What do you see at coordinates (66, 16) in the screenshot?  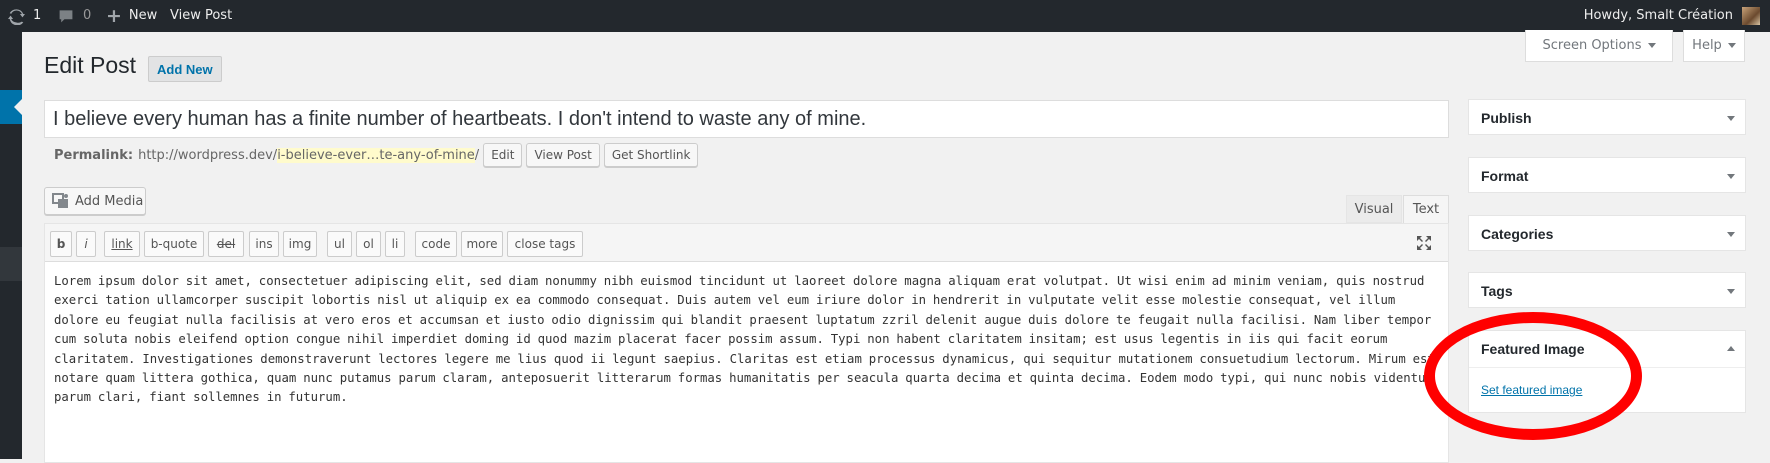 I see `comment-icon` at bounding box center [66, 16].